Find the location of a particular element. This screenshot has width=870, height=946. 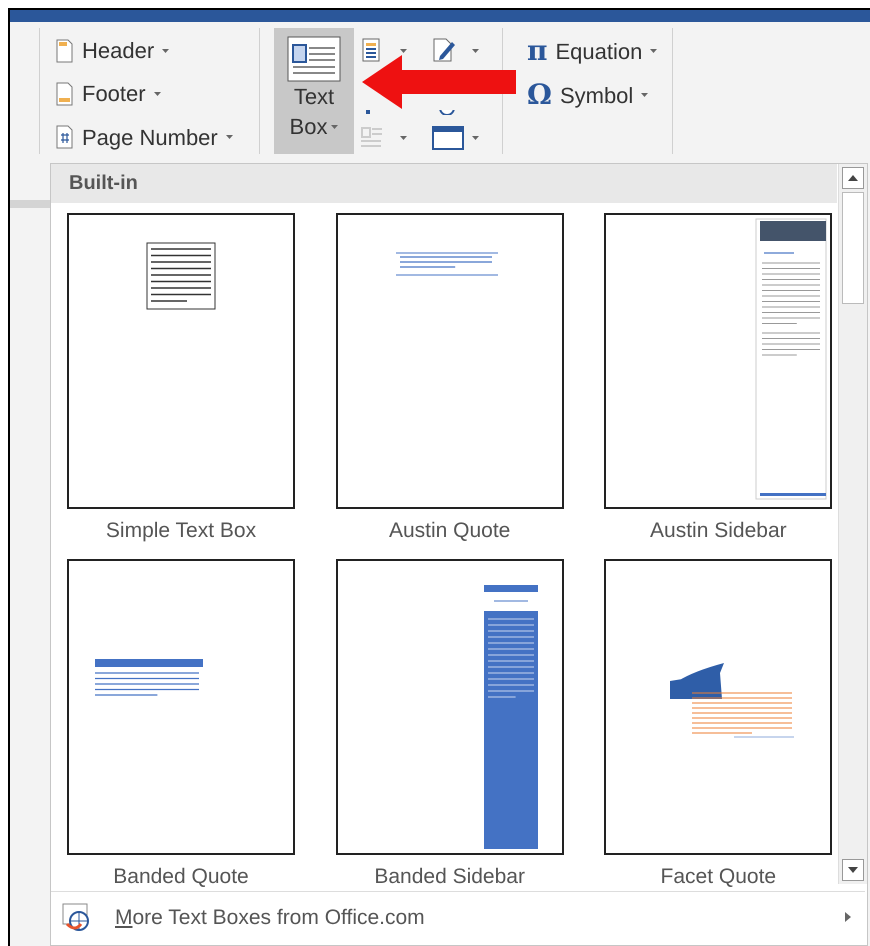

text-box-option: Facet Quote is located at coordinates (718, 724).